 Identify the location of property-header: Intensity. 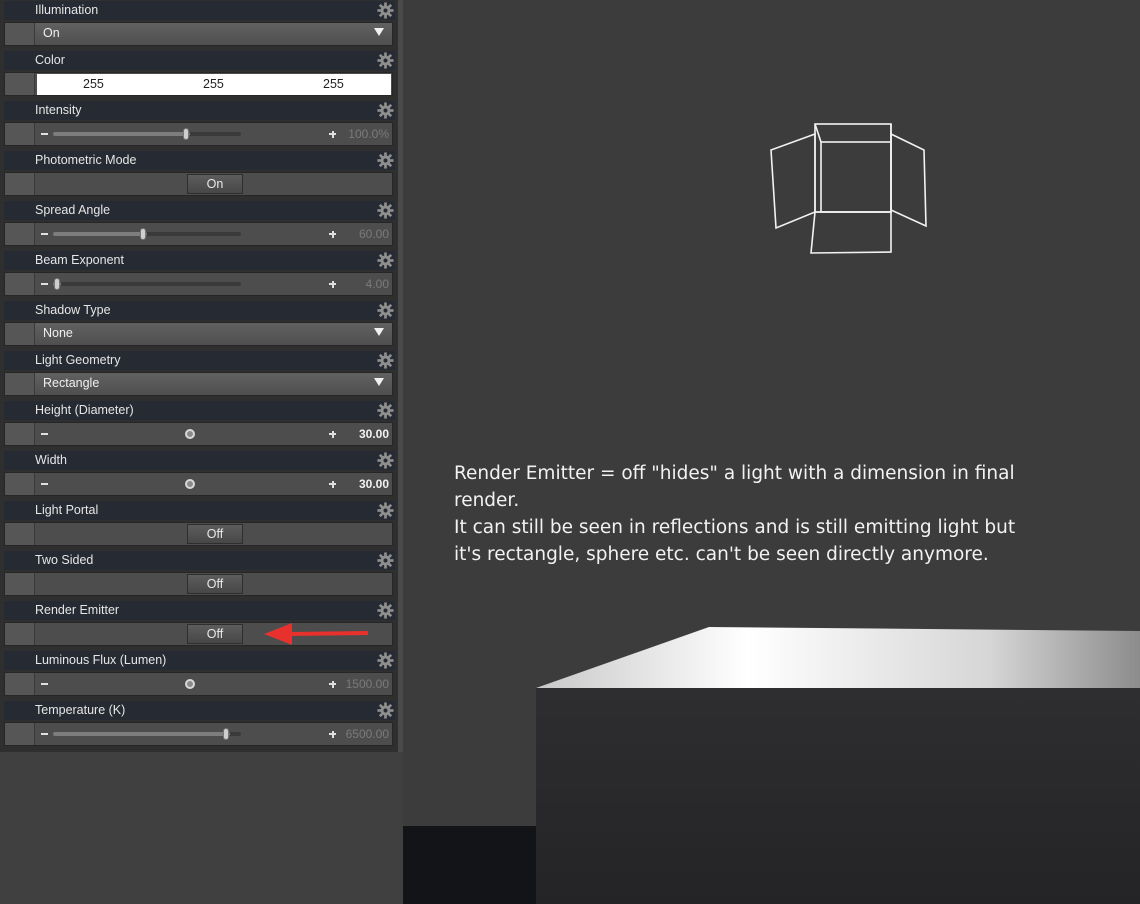
(199, 110).